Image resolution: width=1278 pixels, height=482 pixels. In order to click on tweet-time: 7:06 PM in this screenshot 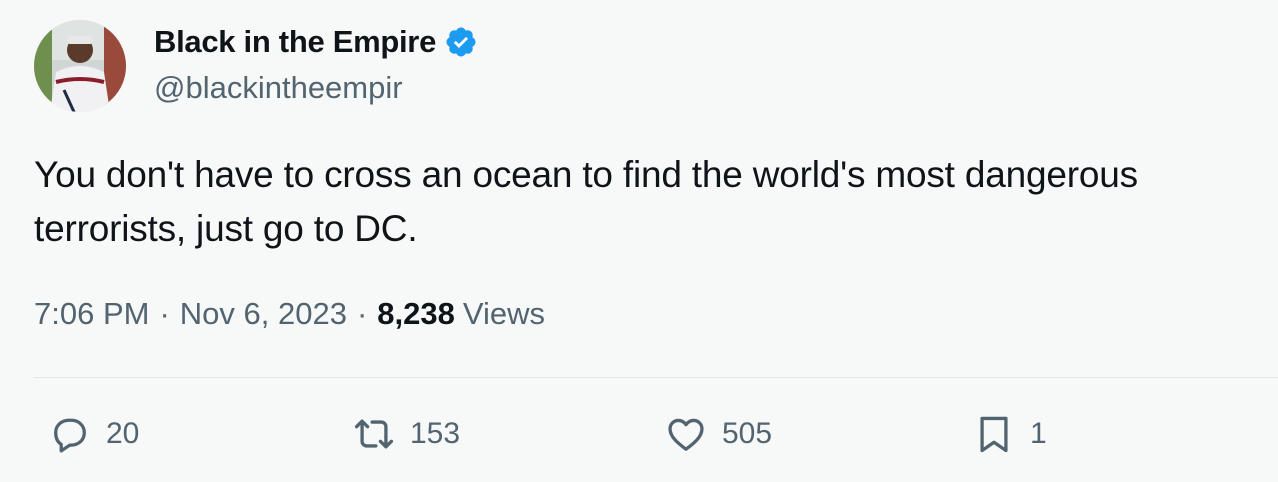, I will do `click(91, 314)`.